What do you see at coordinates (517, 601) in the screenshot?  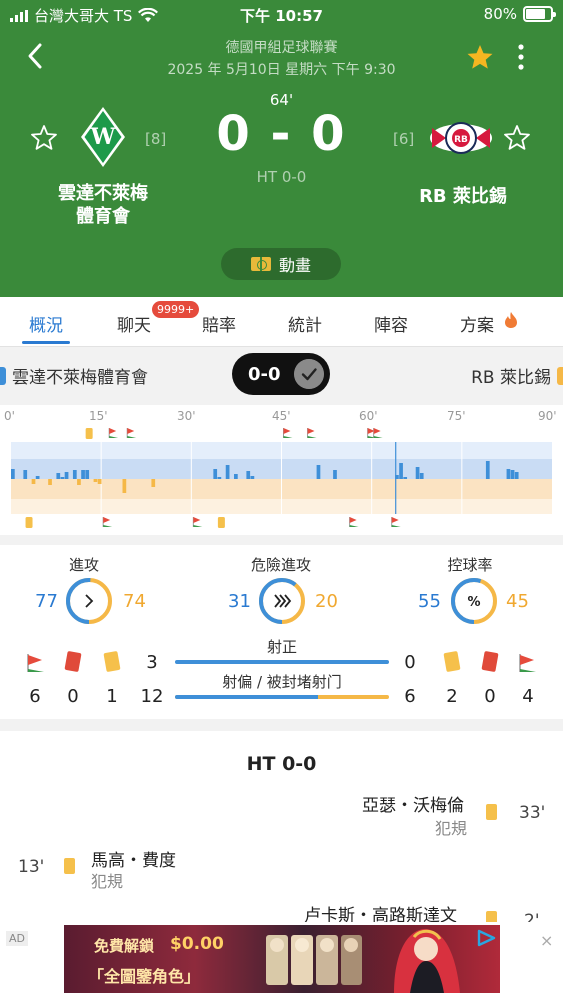 I see `possession-away: 45` at bounding box center [517, 601].